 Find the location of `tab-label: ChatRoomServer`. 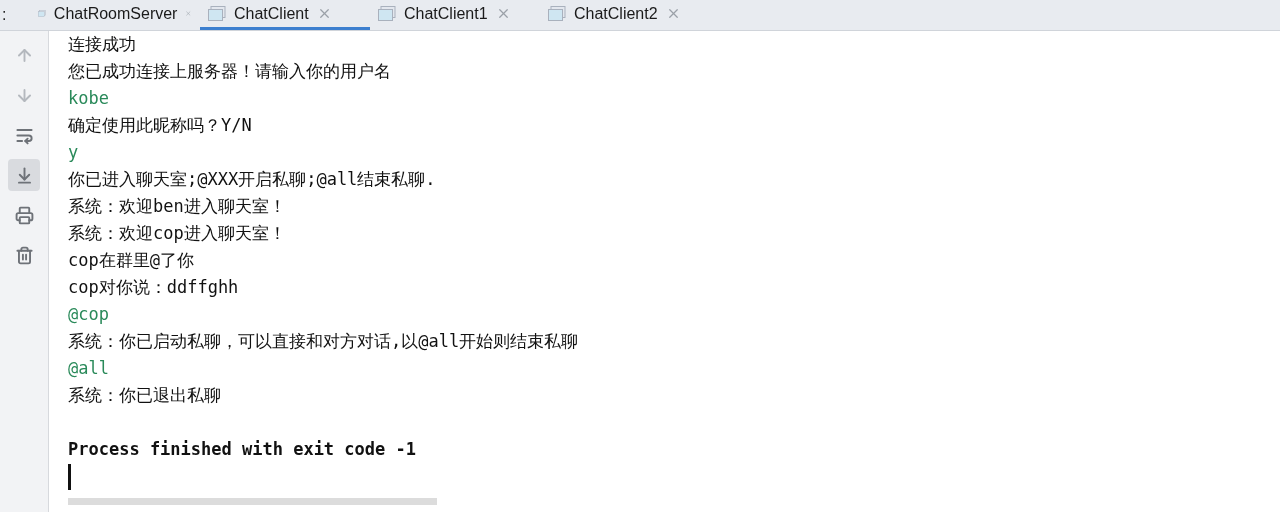

tab-label: ChatRoomServer is located at coordinates (115, 13).